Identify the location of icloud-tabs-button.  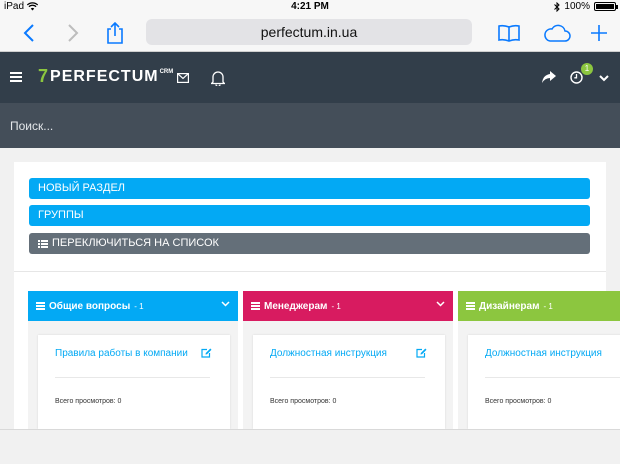
(557, 33).